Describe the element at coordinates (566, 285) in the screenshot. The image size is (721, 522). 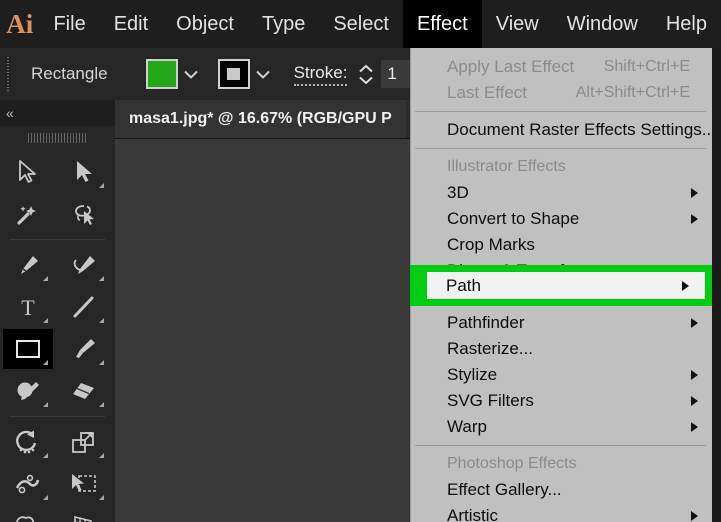
I see `menu-entry-path-highlighted: Path` at that location.